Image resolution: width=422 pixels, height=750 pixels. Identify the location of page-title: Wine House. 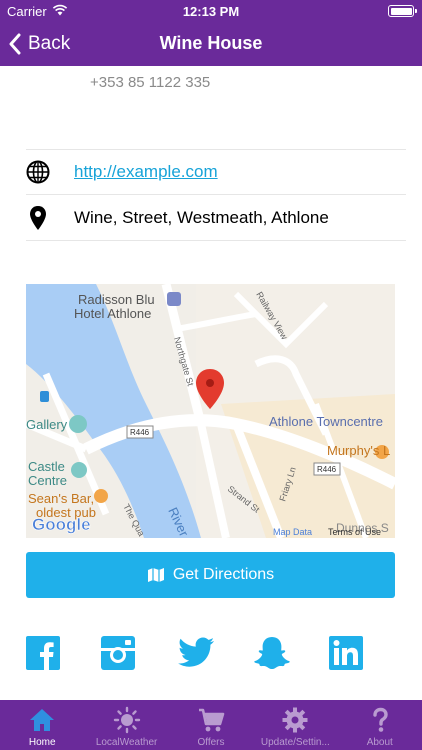
(211, 43).